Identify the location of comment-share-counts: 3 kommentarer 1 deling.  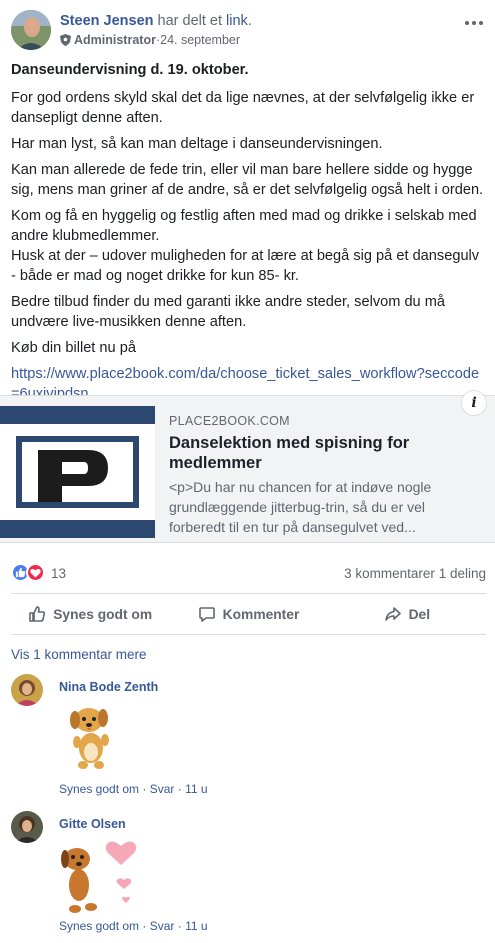
(415, 573).